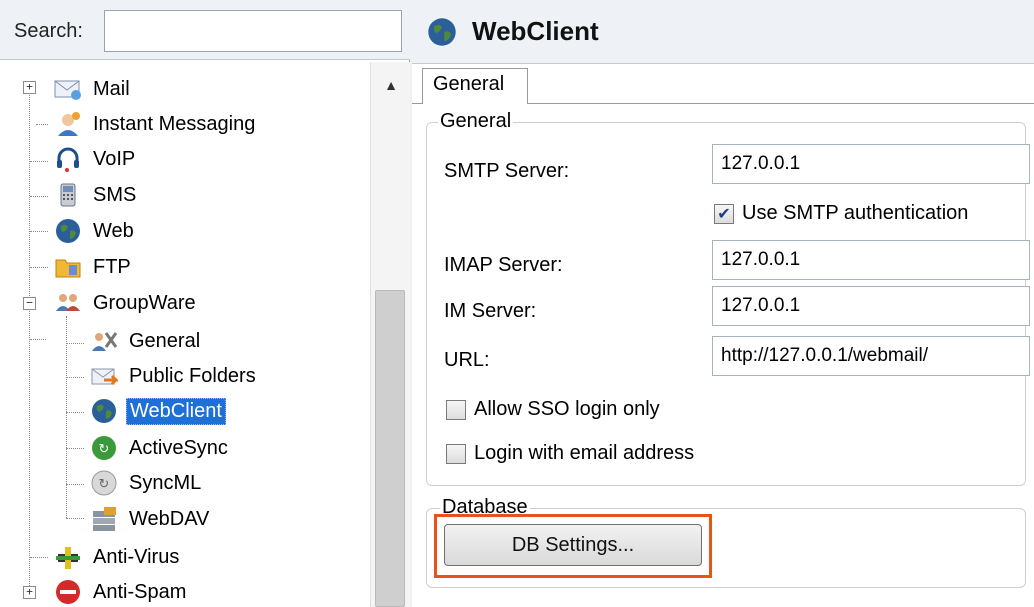 The height and width of the screenshot is (607, 1034). What do you see at coordinates (165, 340) in the screenshot?
I see `tree-item-label: General` at bounding box center [165, 340].